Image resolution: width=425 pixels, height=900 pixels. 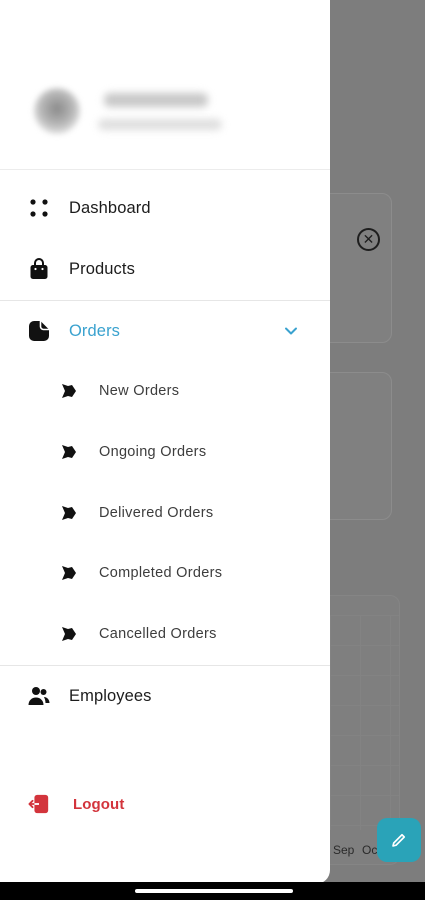 I want to click on sub-item-label: Ongoing Orders, so click(x=153, y=452).